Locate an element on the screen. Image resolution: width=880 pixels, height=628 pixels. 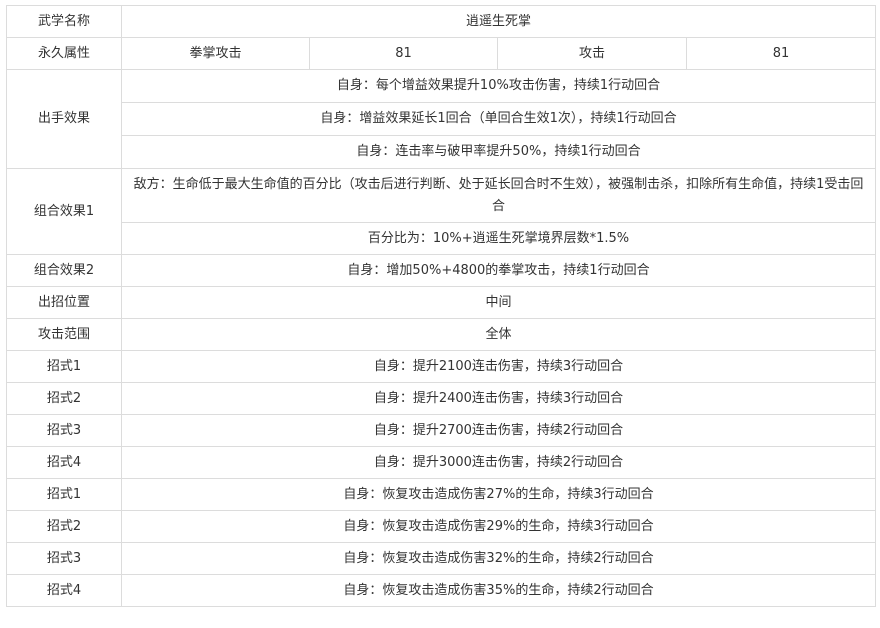
attack-effect-line: 自身：每个增益效果提升10%攻击伤害，持续1行动回合 is located at coordinates (498, 86).